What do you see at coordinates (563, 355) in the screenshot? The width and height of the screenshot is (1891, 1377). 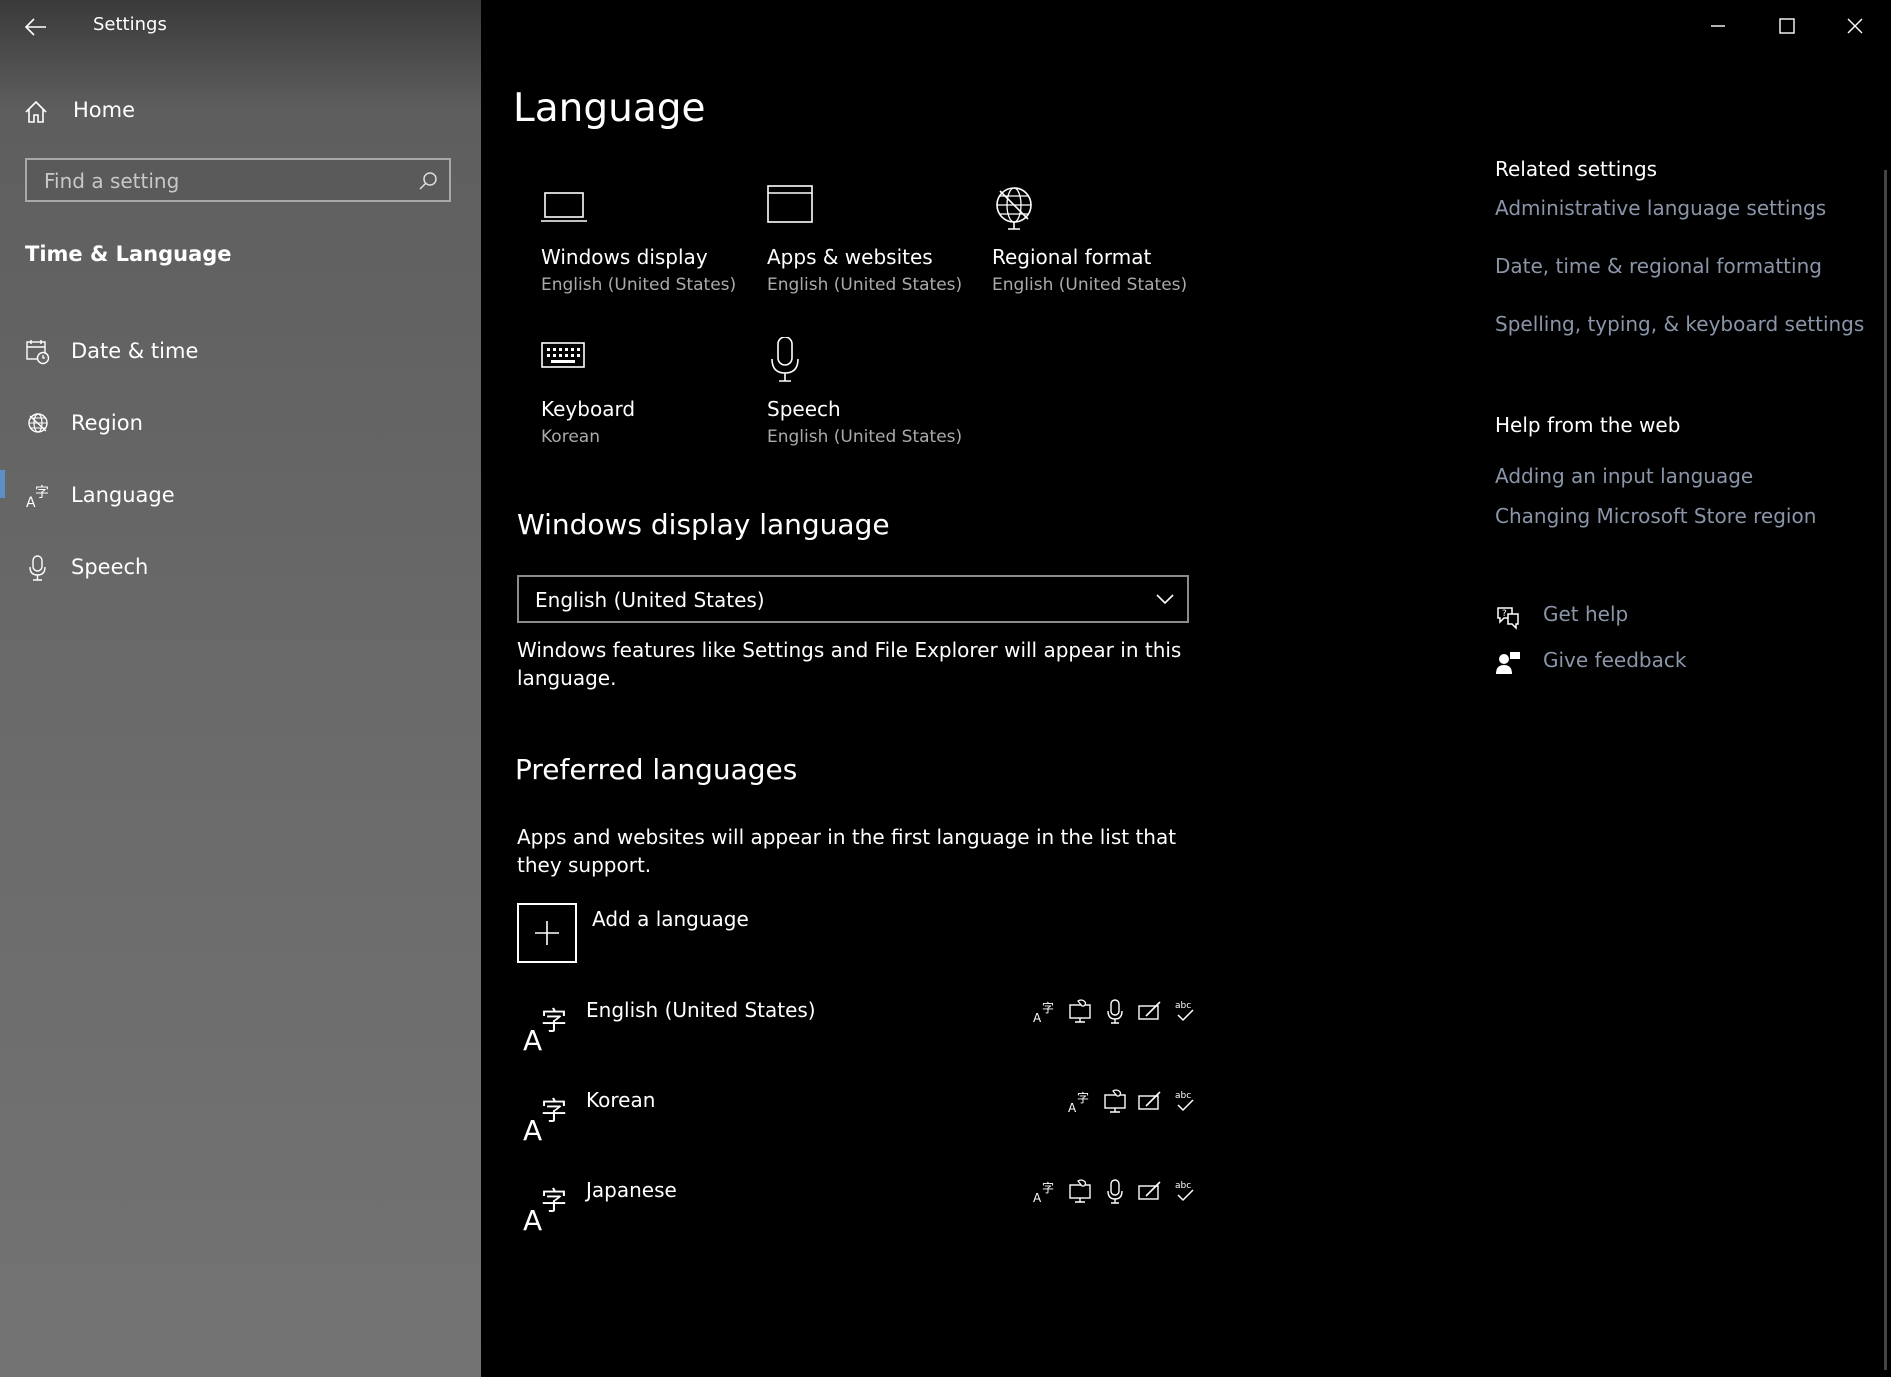 I see `keyboard-icon` at bounding box center [563, 355].